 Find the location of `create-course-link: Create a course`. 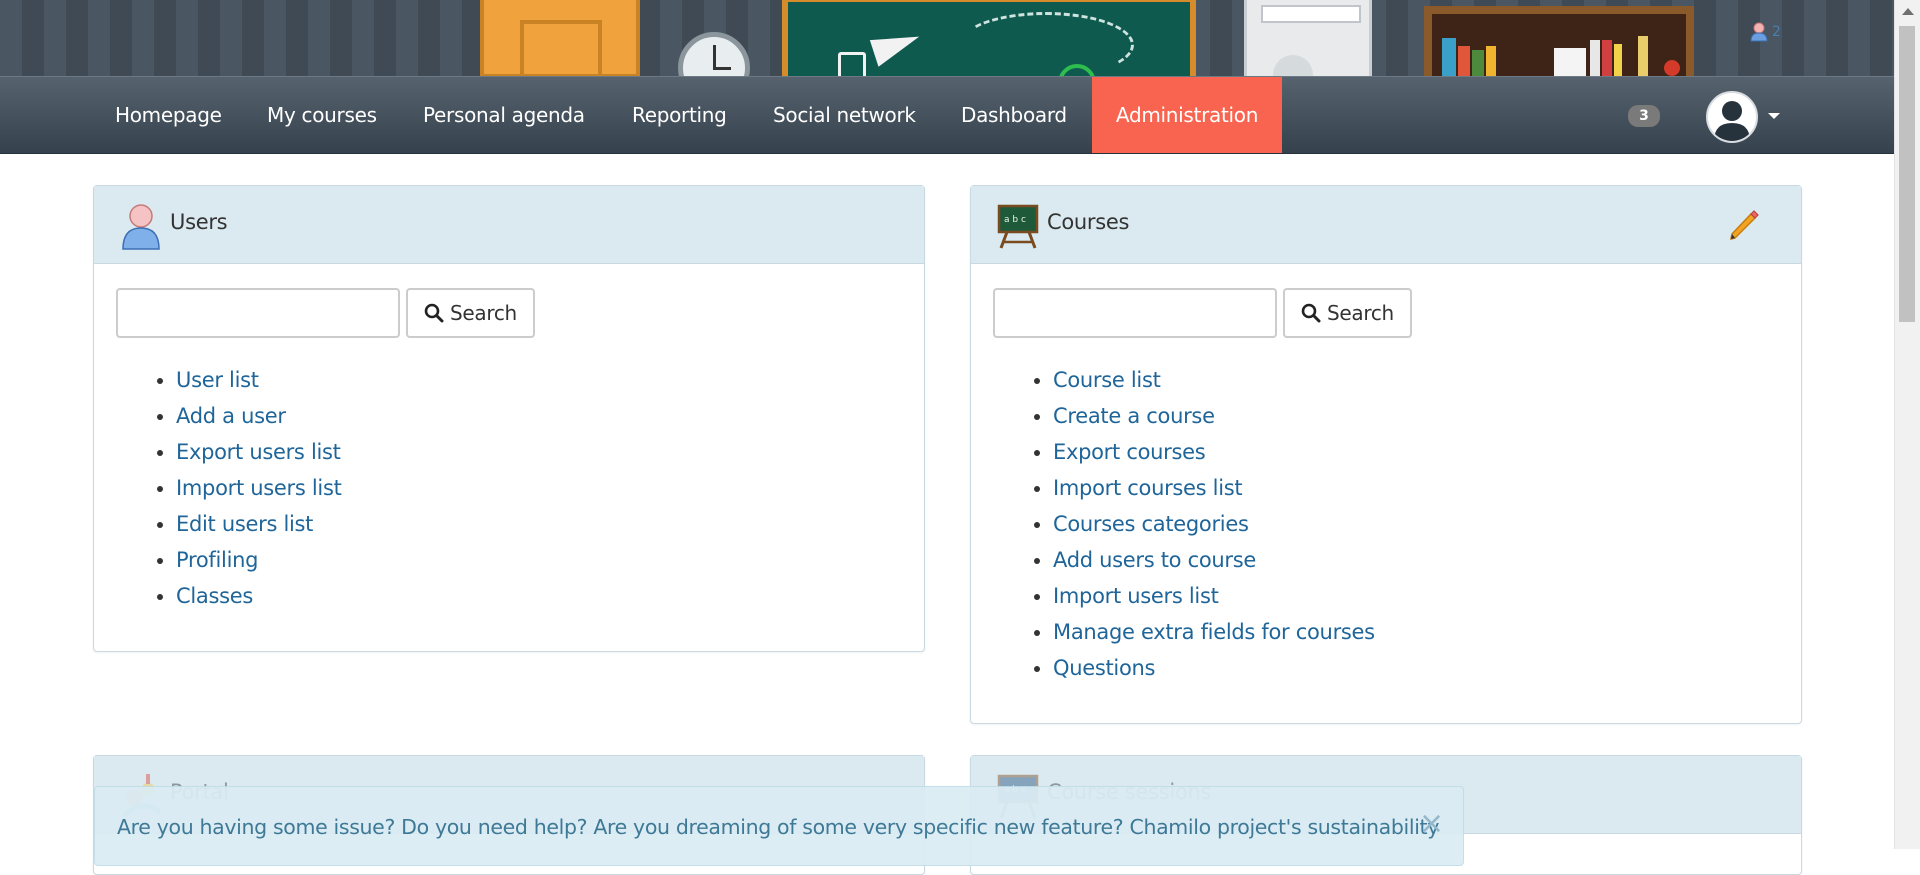

create-course-link: Create a course is located at coordinates (1134, 416).